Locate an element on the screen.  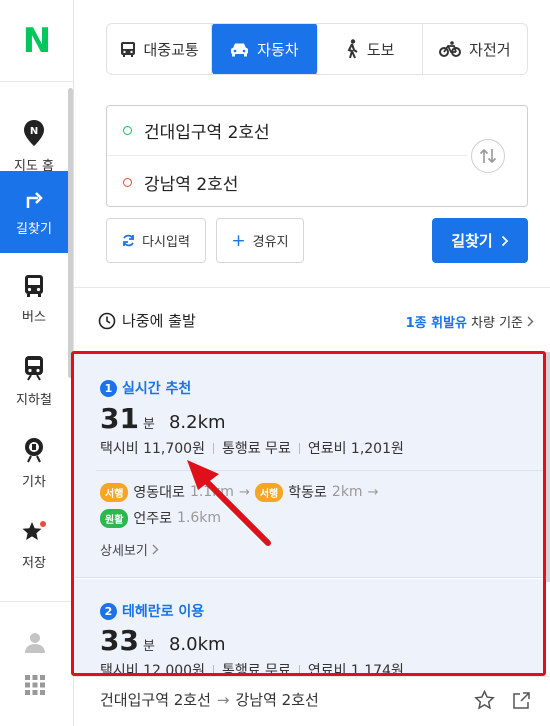
sidebar: N N 지도 홈 길찾기 버스 지하철 기차 저장 is located at coordinates (37, 363).